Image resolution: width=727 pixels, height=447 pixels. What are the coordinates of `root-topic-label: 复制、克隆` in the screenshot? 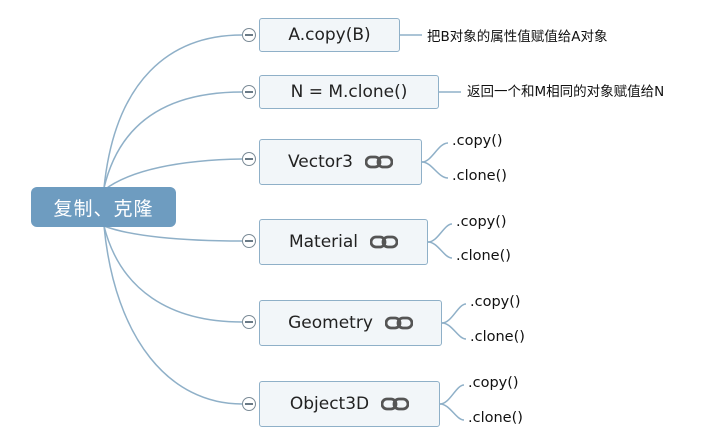 It's located at (103, 208).